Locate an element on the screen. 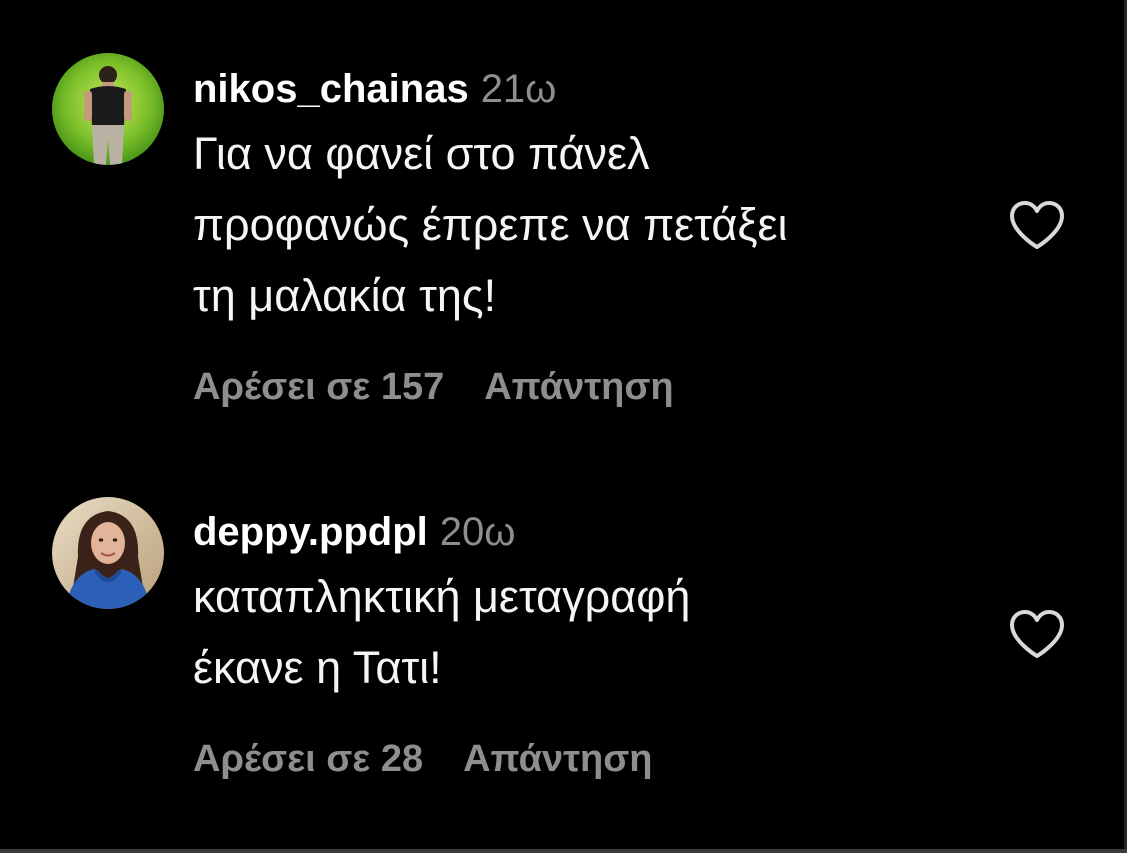 The width and height of the screenshot is (1127, 853). comment-text-line: Για να φανεί στο πάνελ is located at coordinates (421, 153).